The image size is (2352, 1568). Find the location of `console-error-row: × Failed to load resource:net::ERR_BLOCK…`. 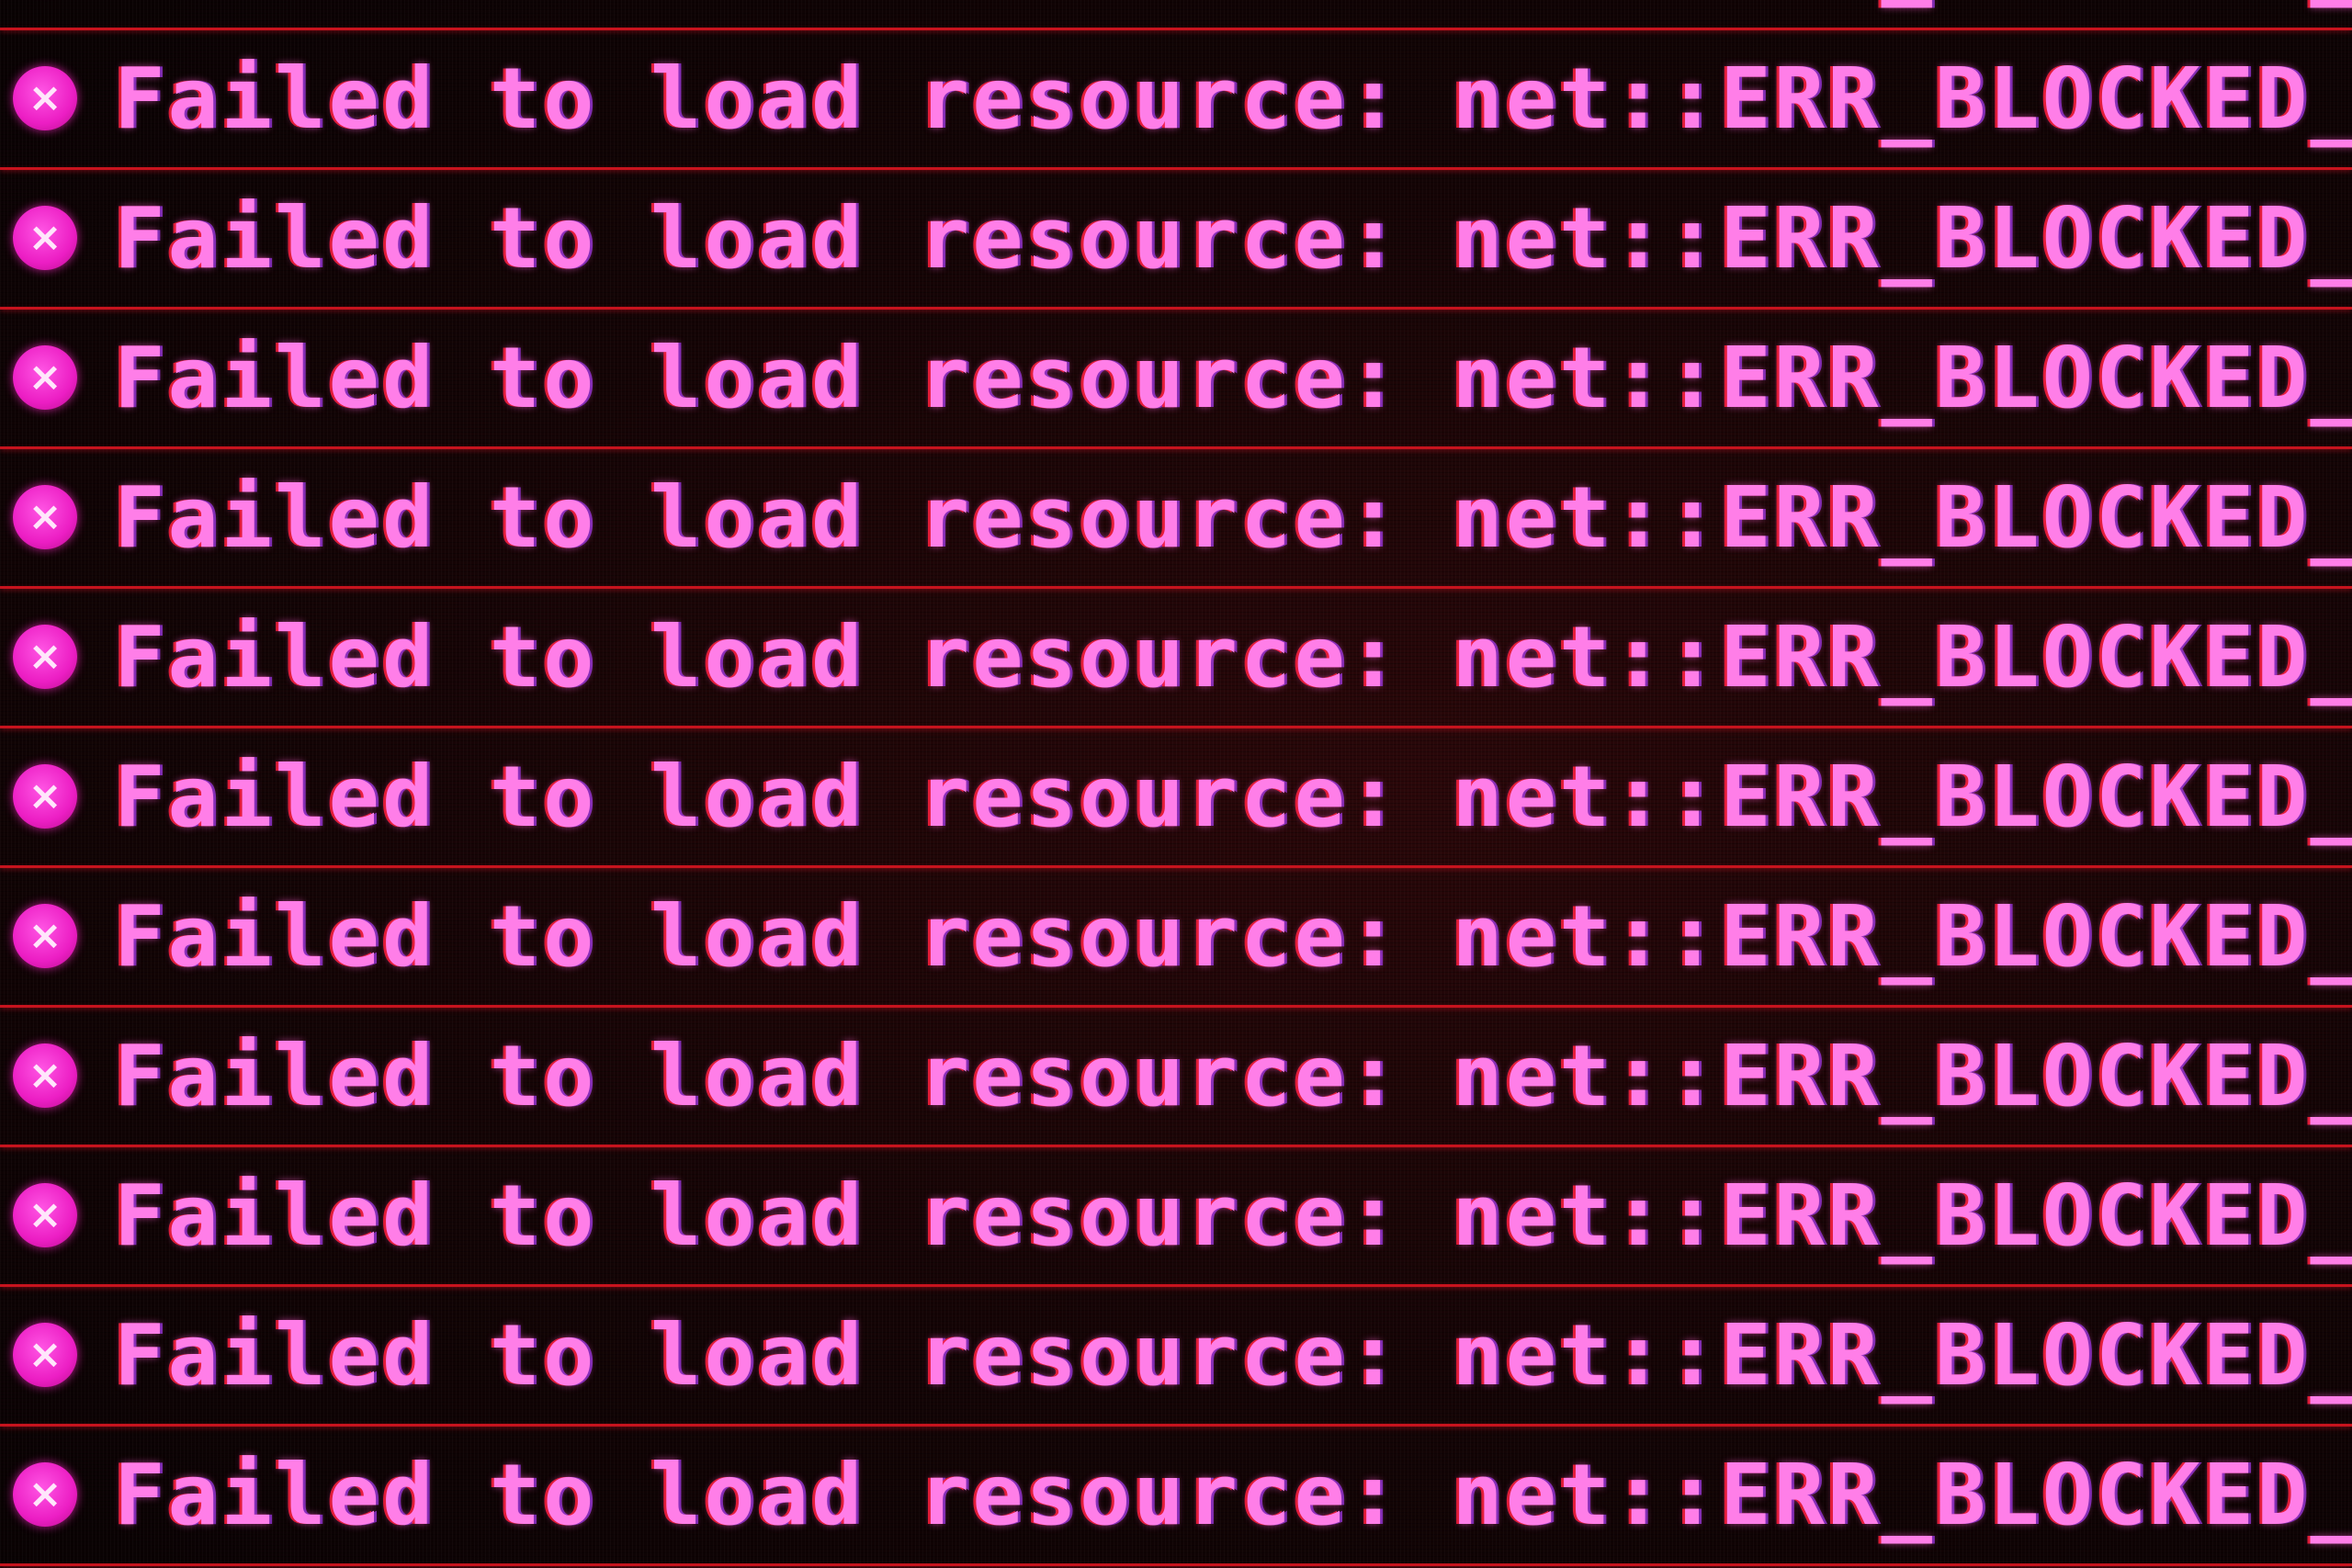

console-error-row: × Failed to load resource:net::ERR_BLOCK… is located at coordinates (1176, 15).